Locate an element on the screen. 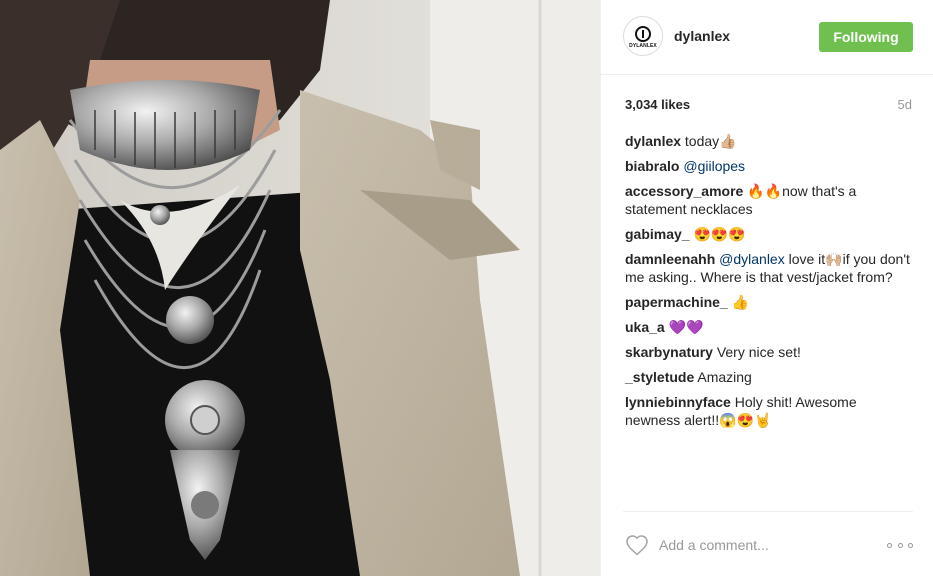 The width and height of the screenshot is (933, 576). comment-item: skarbynatury Very nice set! is located at coordinates (770, 352).